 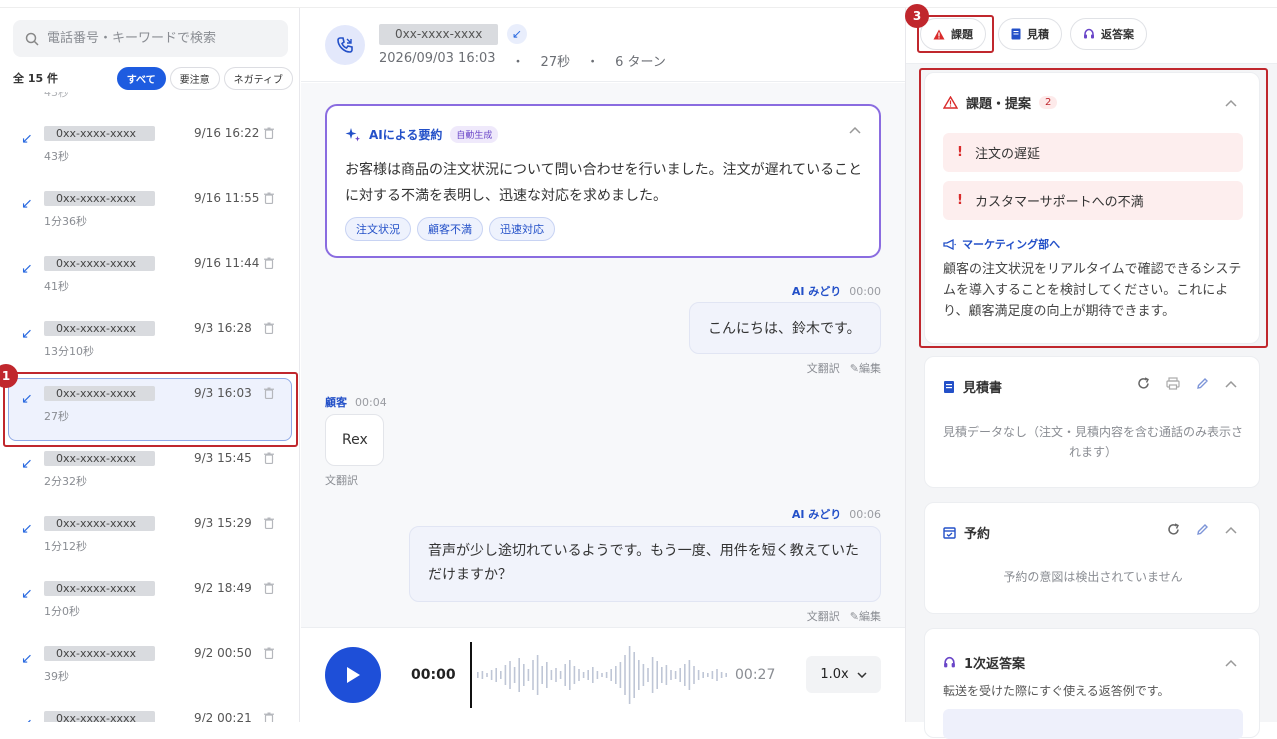 I want to click on summary-header: AIによる要約 自動生成, so click(x=422, y=134).